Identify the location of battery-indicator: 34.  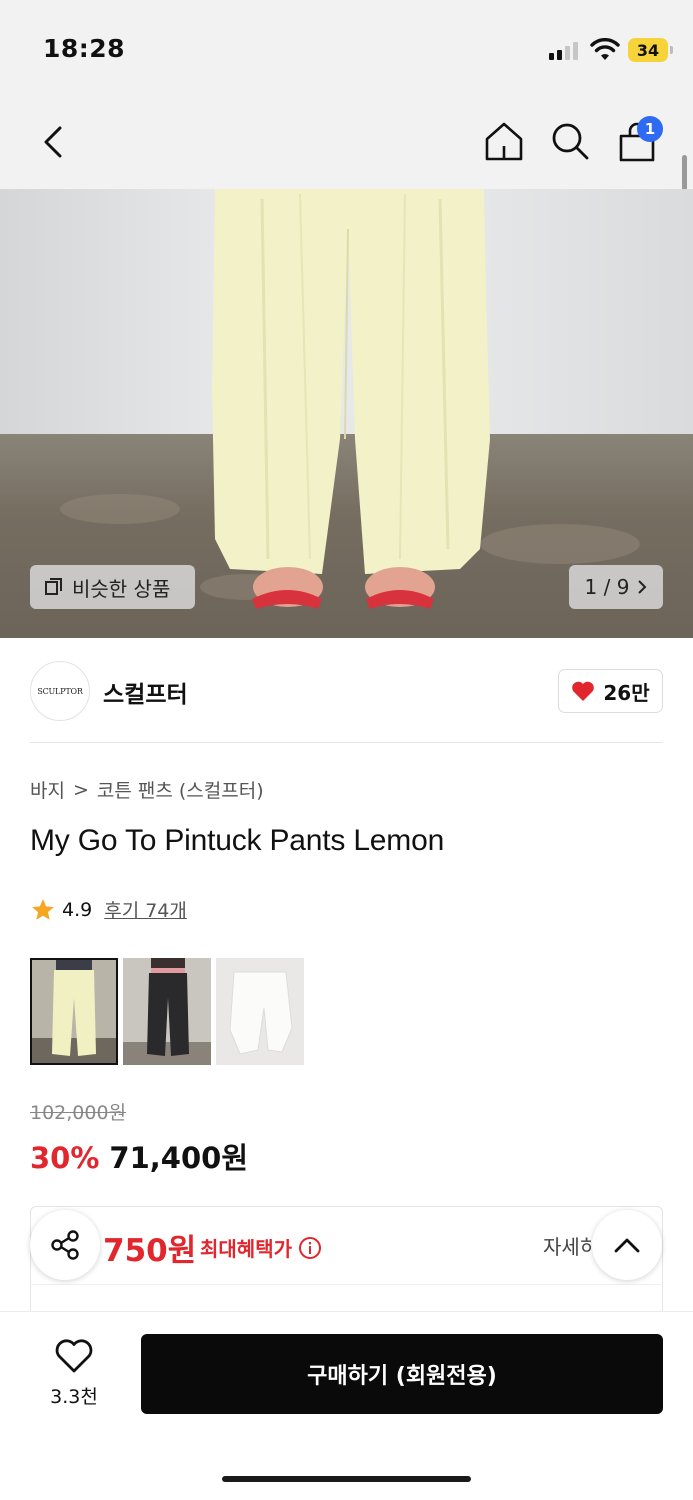
(650, 50).